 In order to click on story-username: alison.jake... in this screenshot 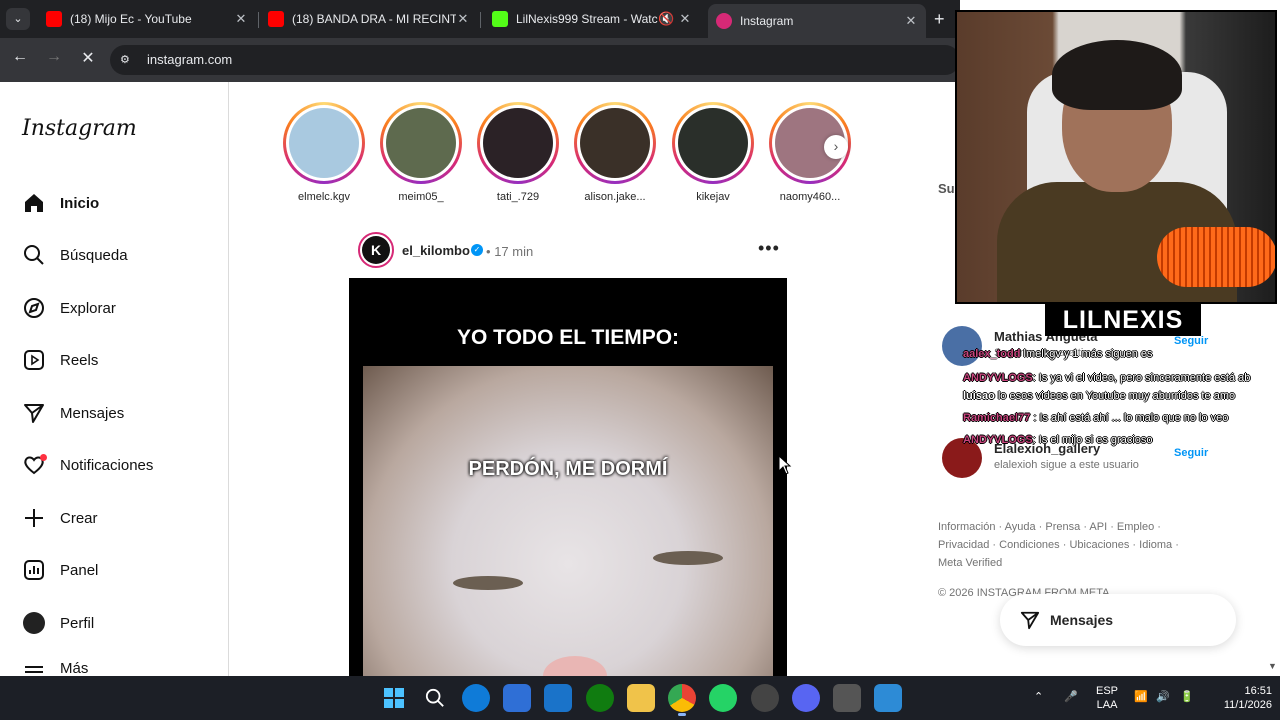, I will do `click(615, 197)`.